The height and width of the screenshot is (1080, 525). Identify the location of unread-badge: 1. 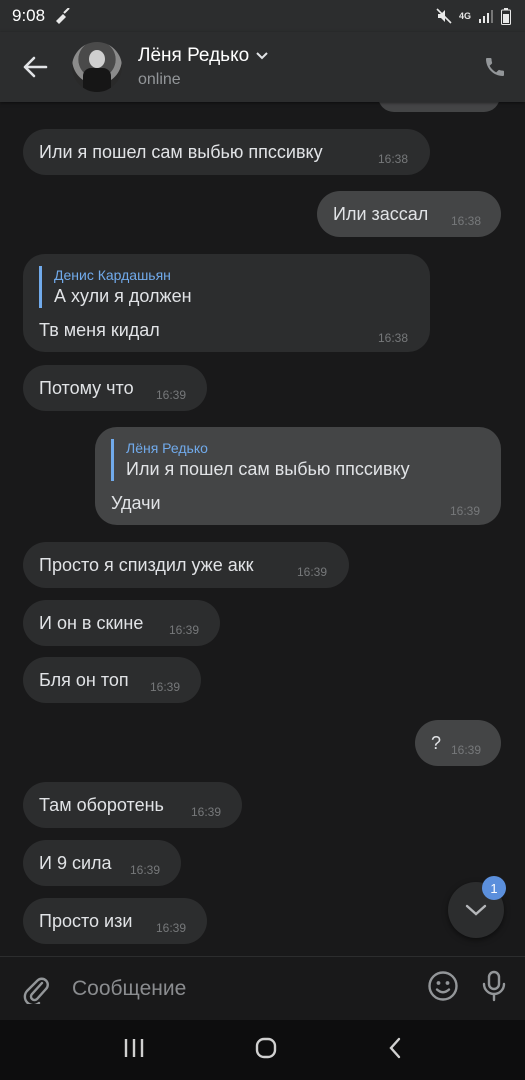
(494, 888).